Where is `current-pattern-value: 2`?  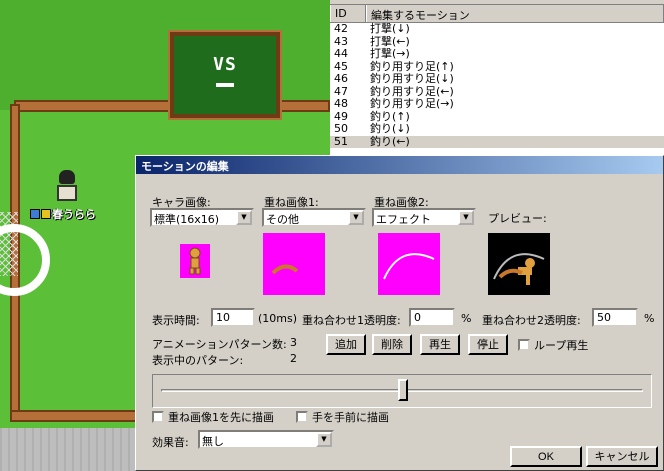
current-pattern-value: 2 is located at coordinates (293, 358).